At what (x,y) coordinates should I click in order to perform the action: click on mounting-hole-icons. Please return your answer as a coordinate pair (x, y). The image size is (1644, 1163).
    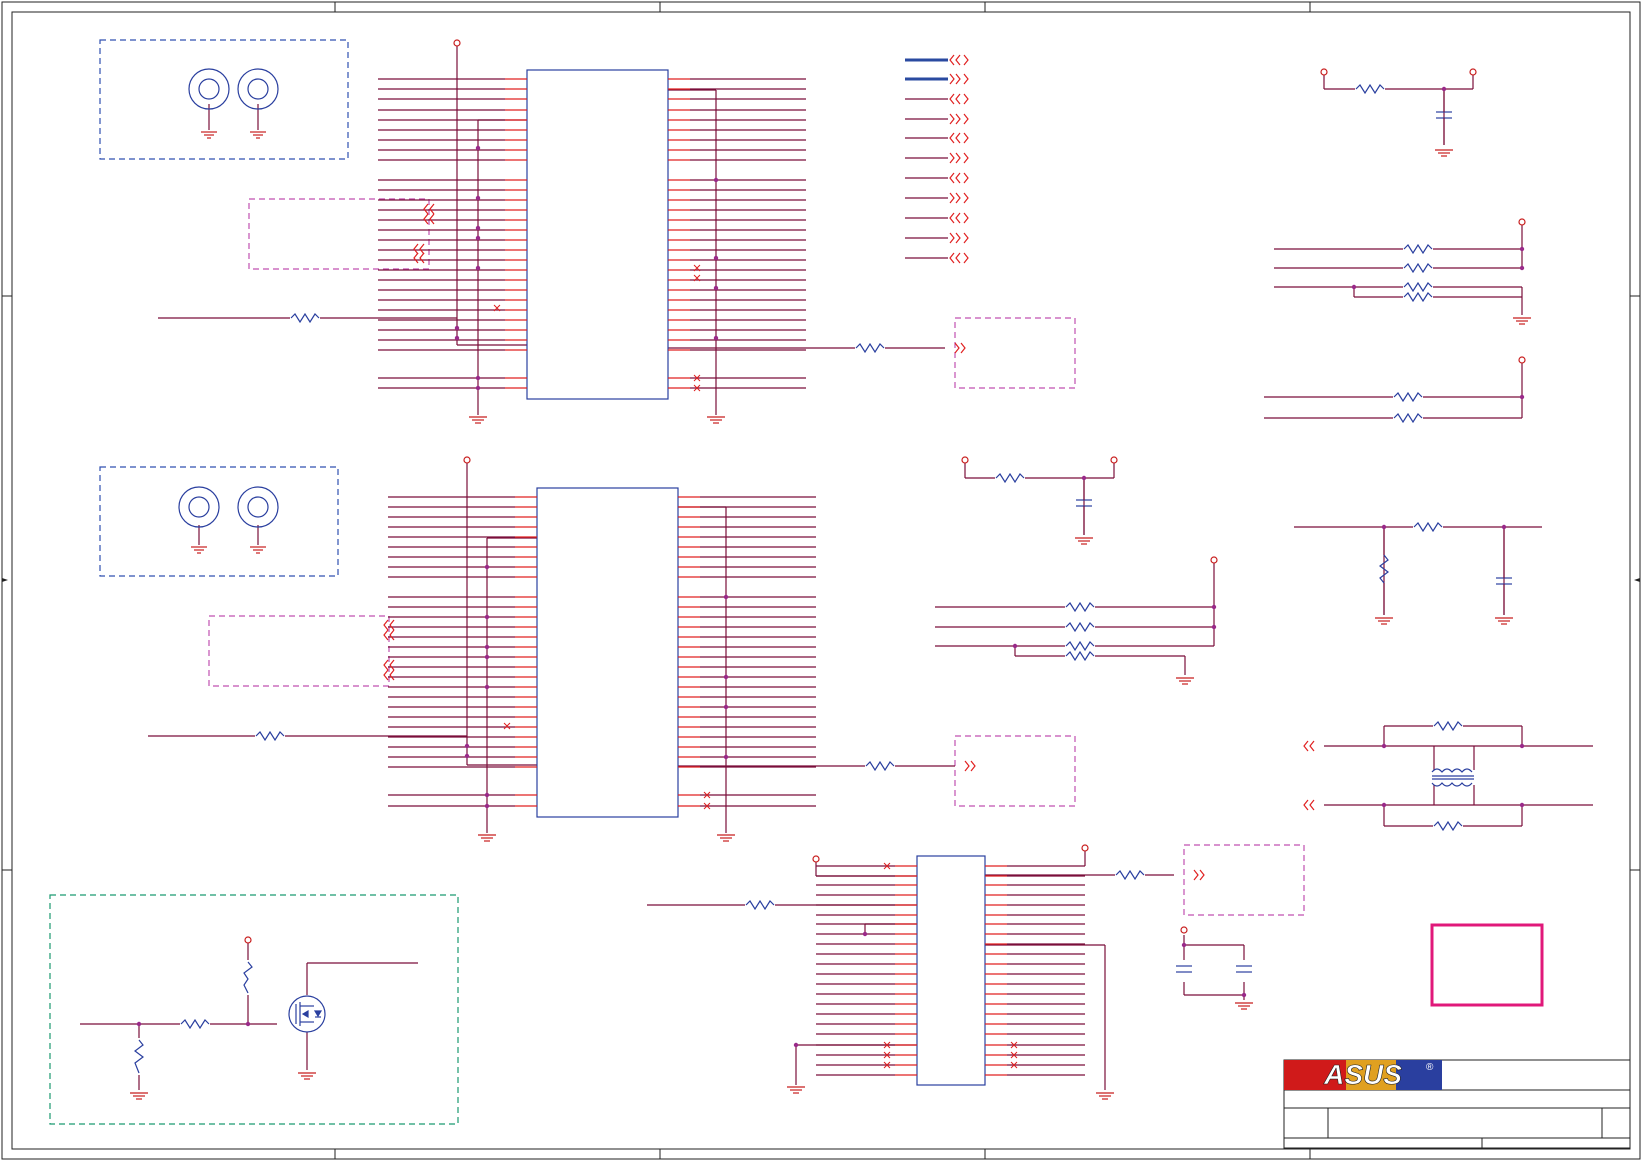
    Looking at the image, I should click on (228, 298).